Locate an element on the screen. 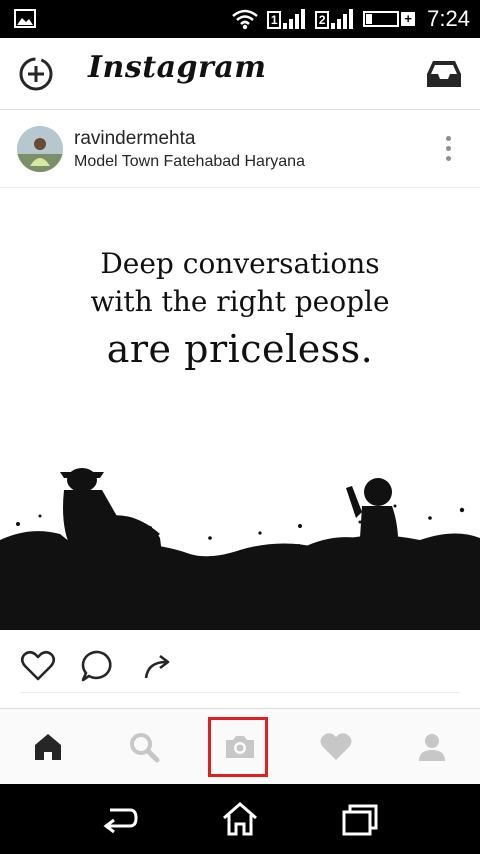  sim2-label: 2 is located at coordinates (322, 20).